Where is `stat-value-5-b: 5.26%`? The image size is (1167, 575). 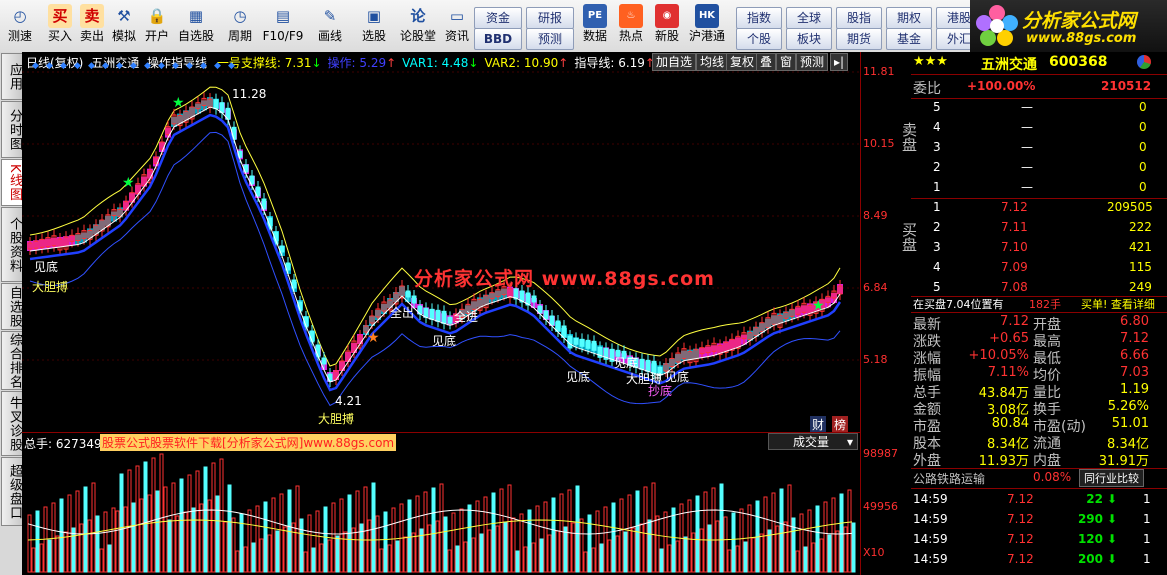 stat-value-5-b: 5.26% is located at coordinates (1128, 406).